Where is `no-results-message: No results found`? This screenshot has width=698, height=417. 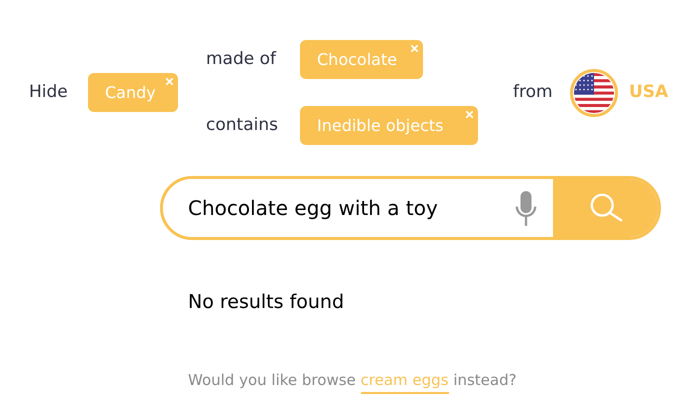 no-results-message: No results found is located at coordinates (267, 302).